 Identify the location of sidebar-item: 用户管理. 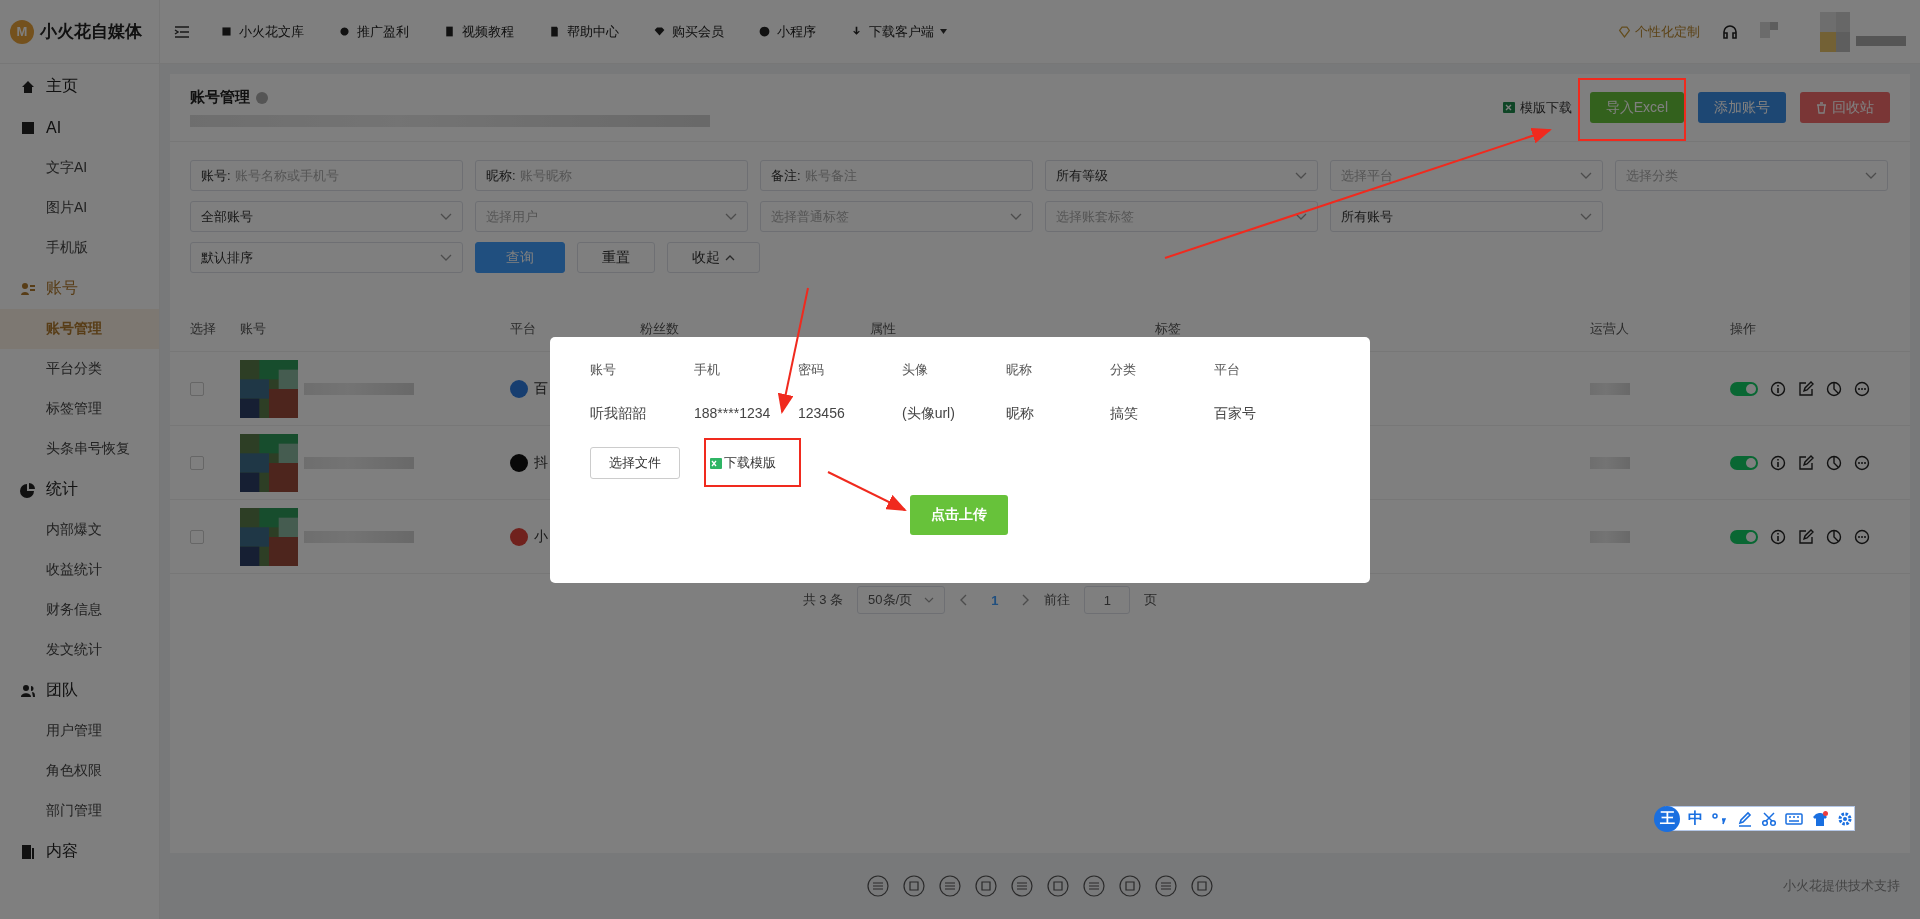
(79, 731).